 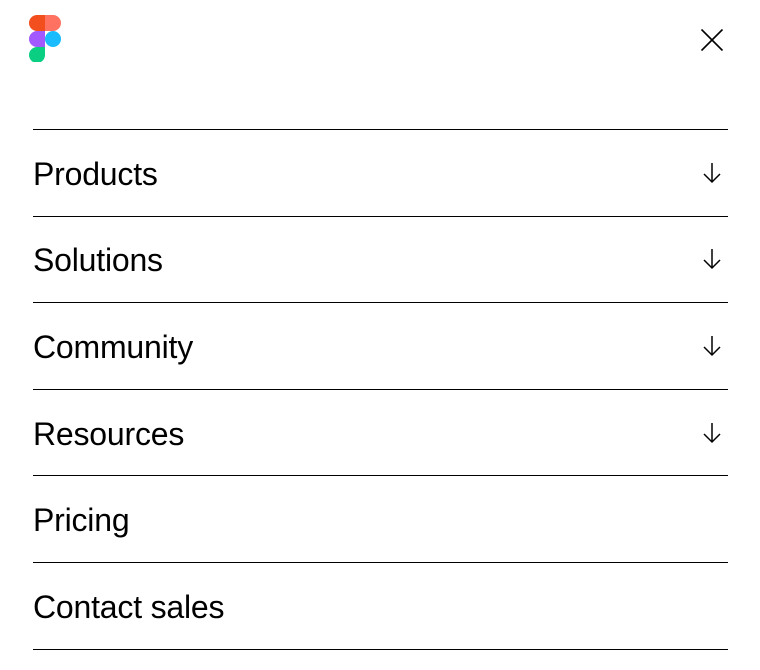 I want to click on menu-item-pricing: Pricing, so click(x=380, y=519).